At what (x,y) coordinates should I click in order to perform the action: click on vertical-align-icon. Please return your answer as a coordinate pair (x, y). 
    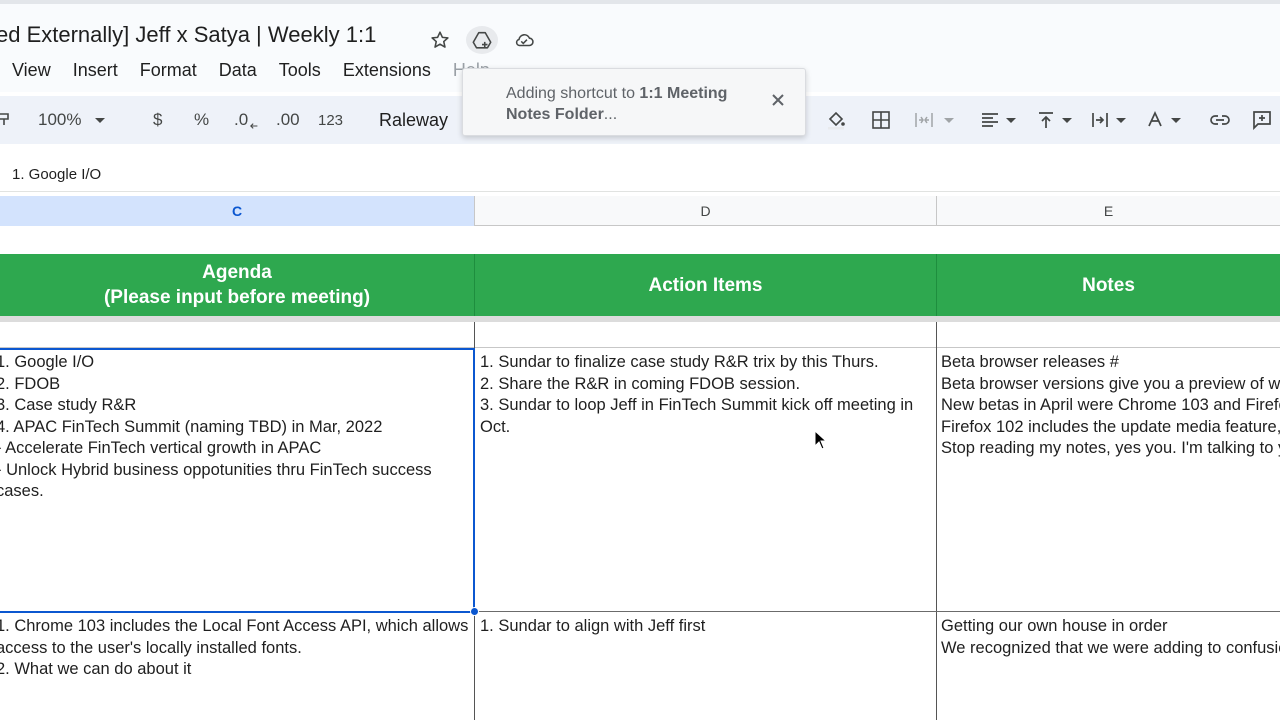
    Looking at the image, I should click on (1054, 120).